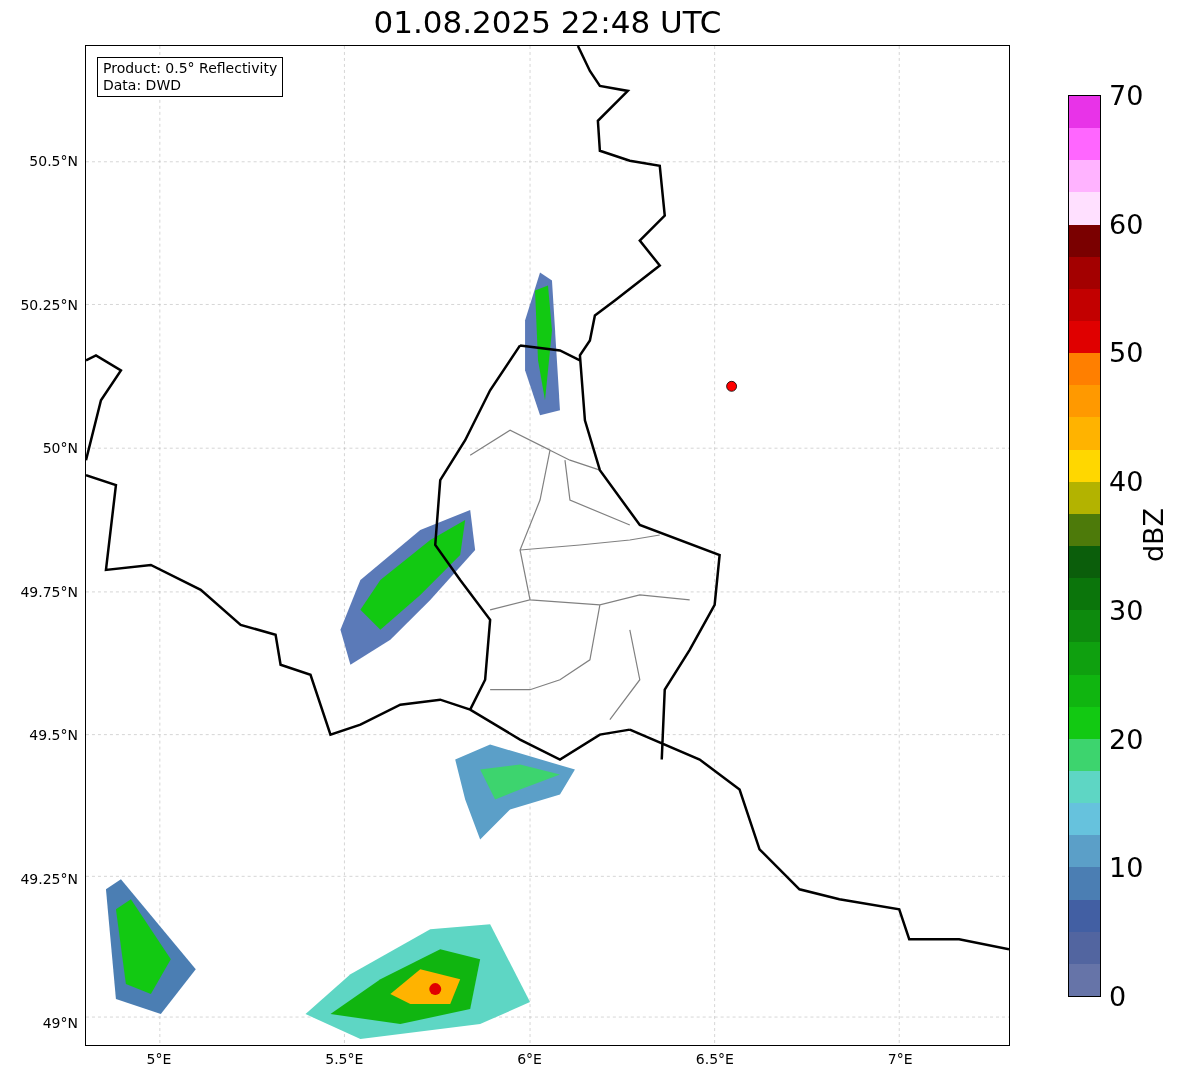 The image size is (1202, 1081). What do you see at coordinates (900, 1059) in the screenshot?
I see `longitude-label: 7°E` at bounding box center [900, 1059].